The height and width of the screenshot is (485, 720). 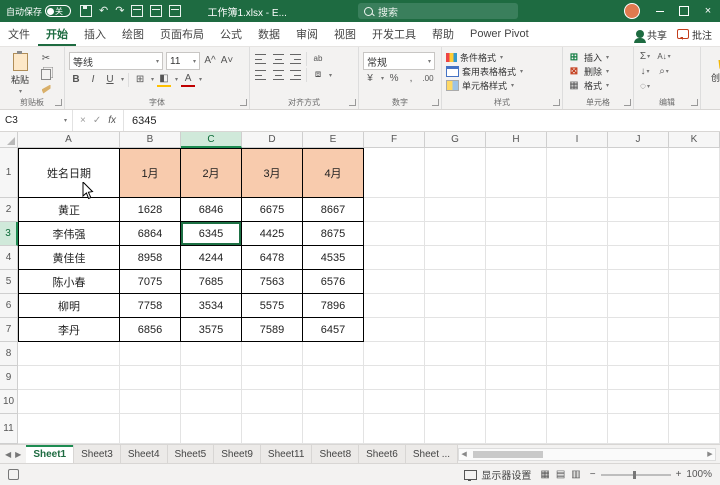 I want to click on cell-E9, so click(x=333, y=378).